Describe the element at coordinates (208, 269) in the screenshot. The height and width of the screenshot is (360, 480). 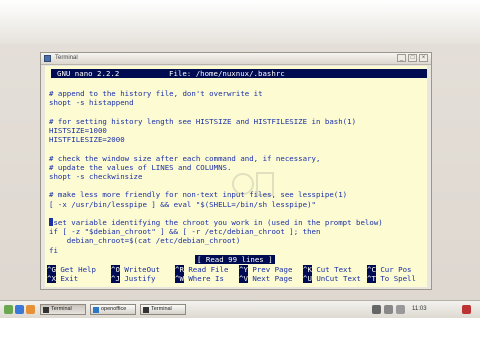
I see `shortcut-label: Read File` at that location.